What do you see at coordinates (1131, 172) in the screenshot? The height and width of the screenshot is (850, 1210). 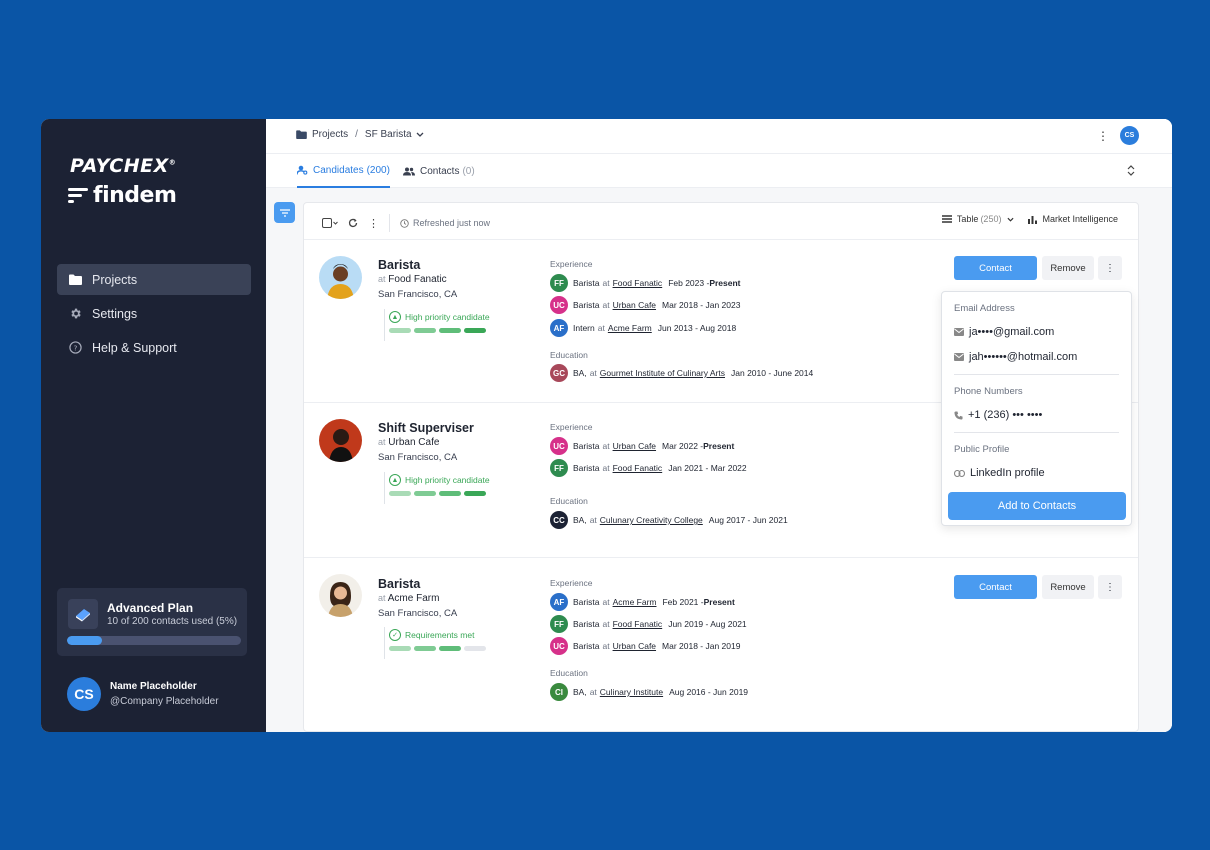 I see `expand-collapse-icon` at bounding box center [1131, 172].